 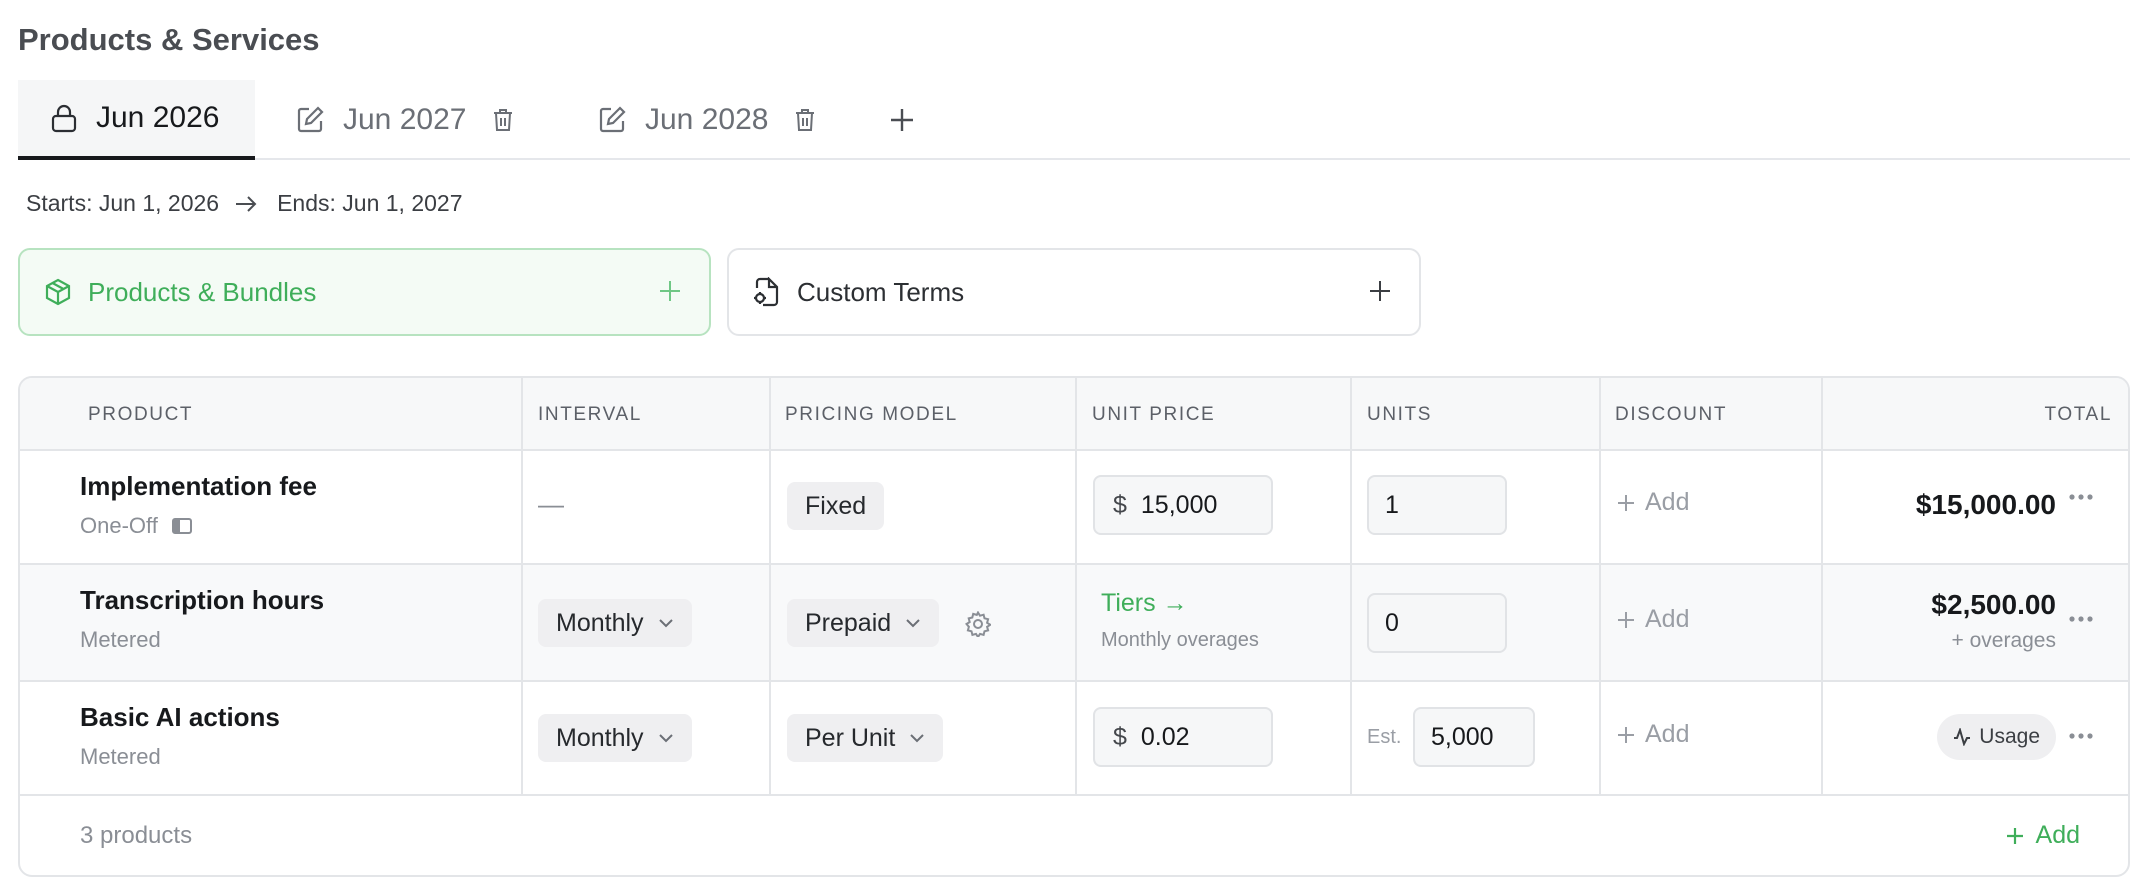 What do you see at coordinates (405, 119) in the screenshot?
I see `tab-label: Jun 2027` at bounding box center [405, 119].